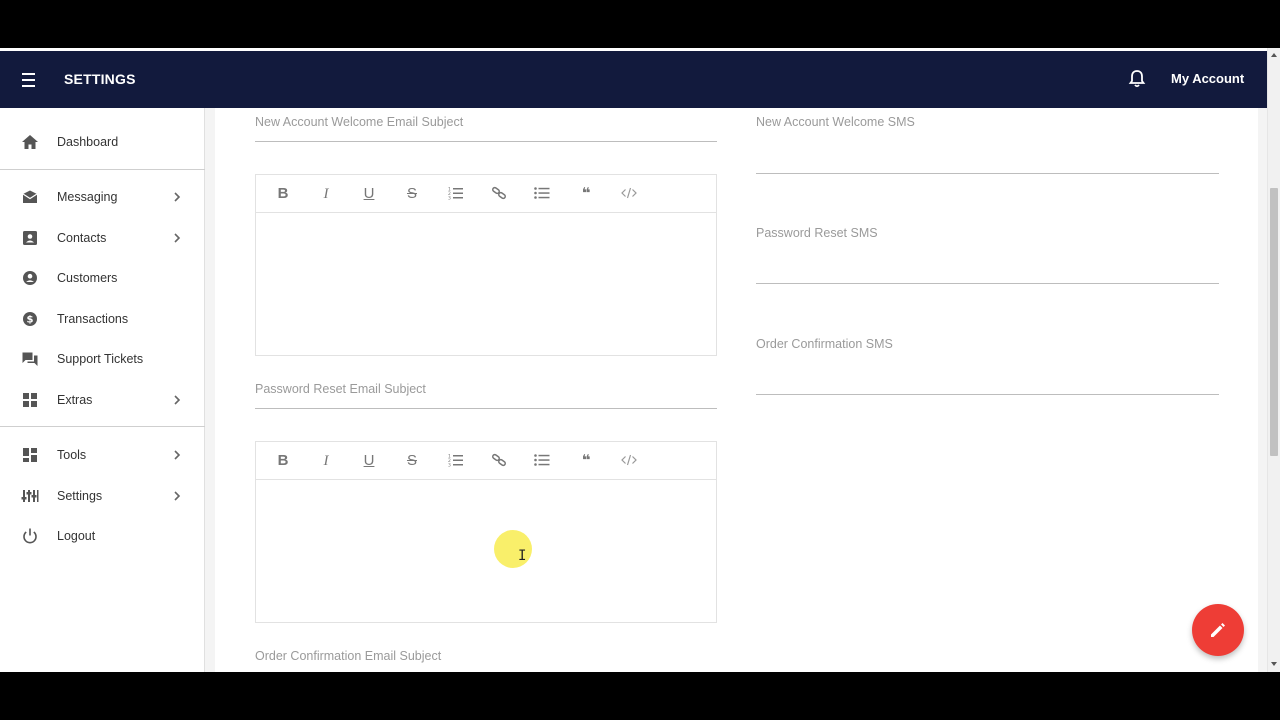 This screenshot has width=1280, height=720. I want to click on sidebar-item-transactions: $ Transactions, so click(102, 319).